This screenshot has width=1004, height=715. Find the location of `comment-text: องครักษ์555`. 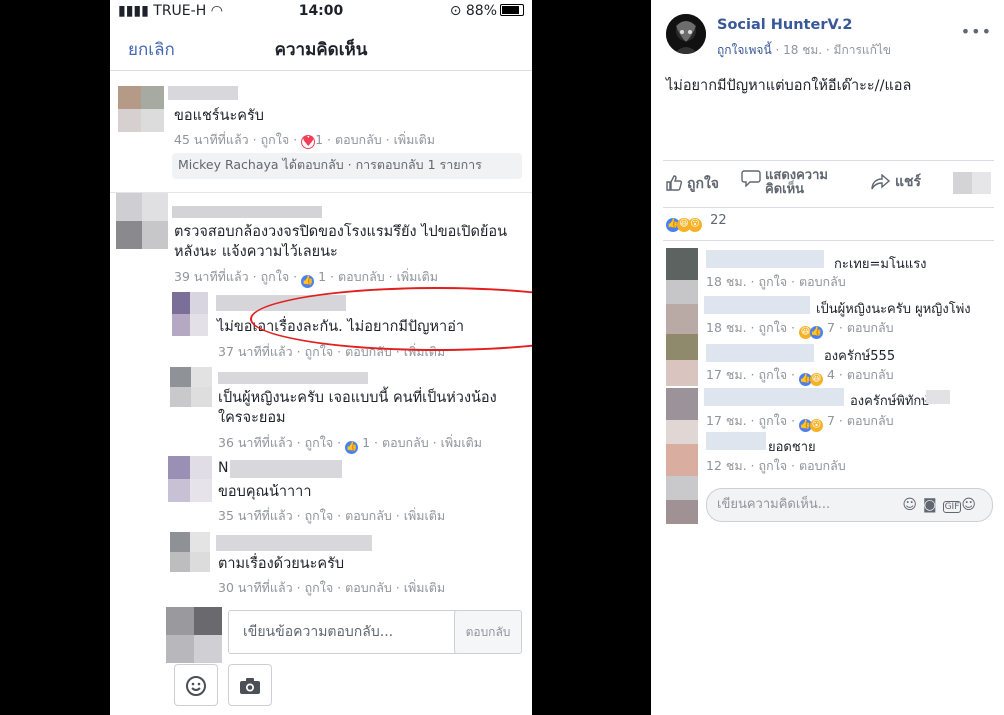

comment-text: องครักษ์555 is located at coordinates (860, 356).